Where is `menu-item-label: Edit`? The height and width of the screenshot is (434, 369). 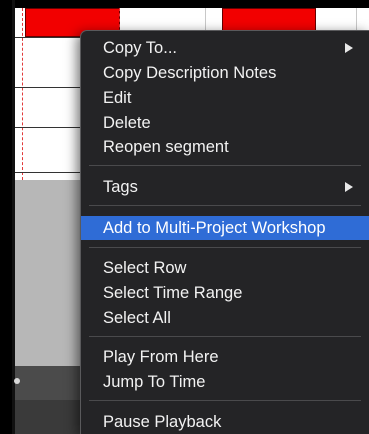 menu-item-label: Edit is located at coordinates (117, 98).